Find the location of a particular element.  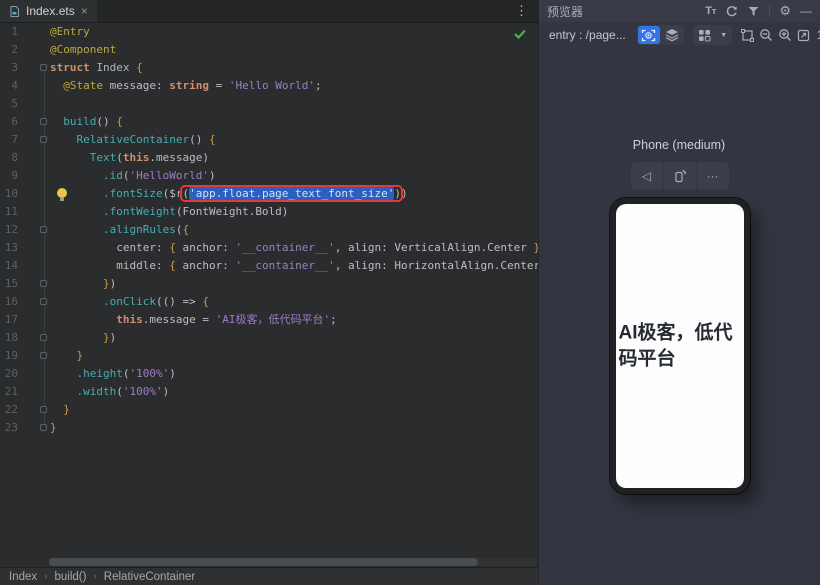

chevron-down-icon: ▼ is located at coordinates (724, 35).